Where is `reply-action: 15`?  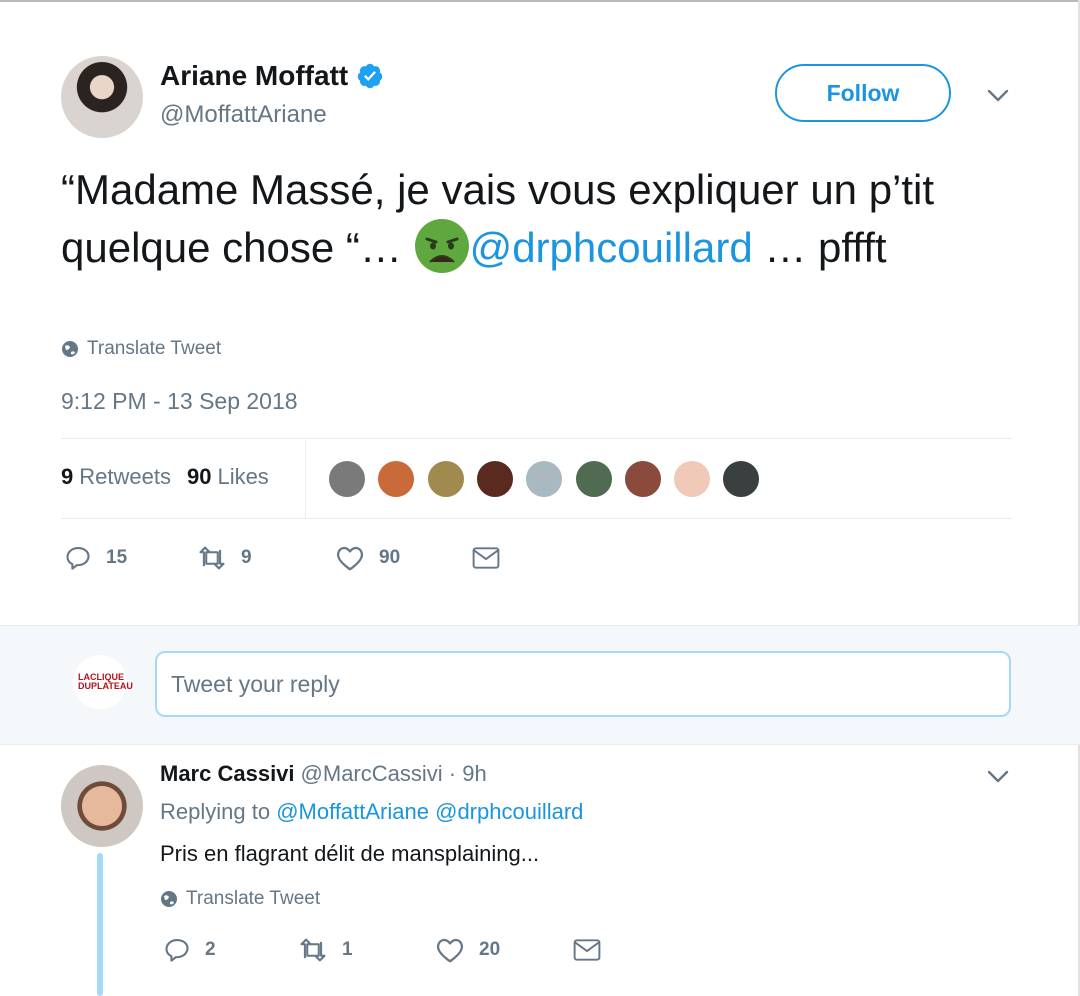 reply-action: 15 is located at coordinates (130, 558).